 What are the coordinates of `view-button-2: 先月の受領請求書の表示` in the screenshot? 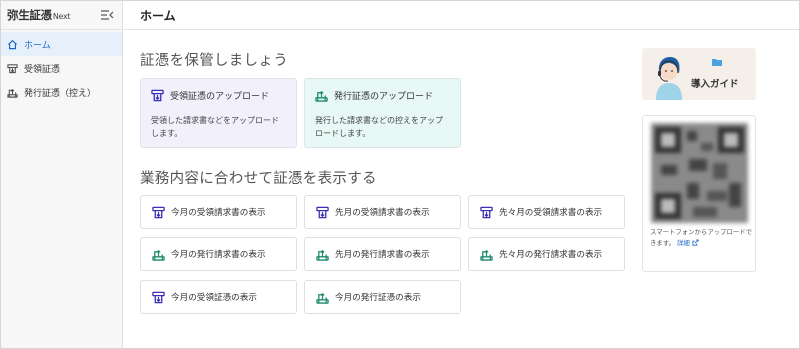 It's located at (382, 212).